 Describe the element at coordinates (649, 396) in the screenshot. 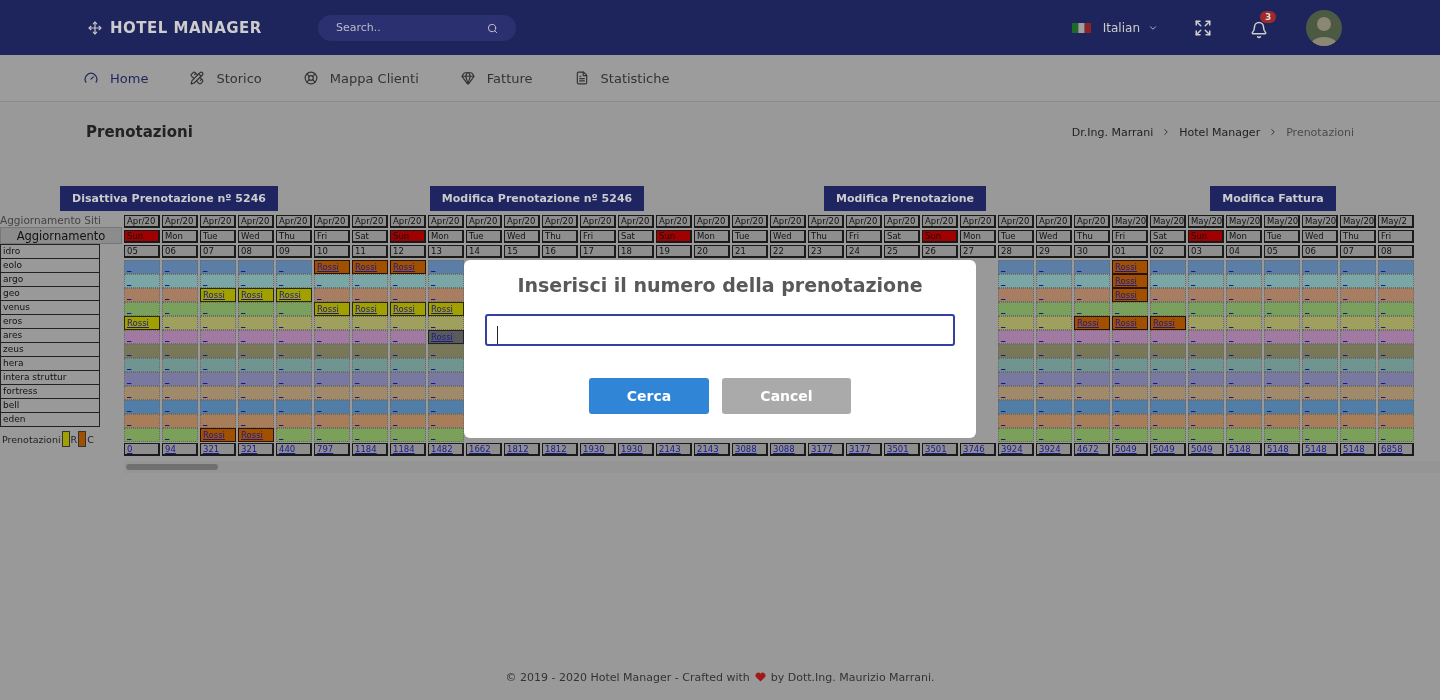

I see `search-button: Cerca` at that location.